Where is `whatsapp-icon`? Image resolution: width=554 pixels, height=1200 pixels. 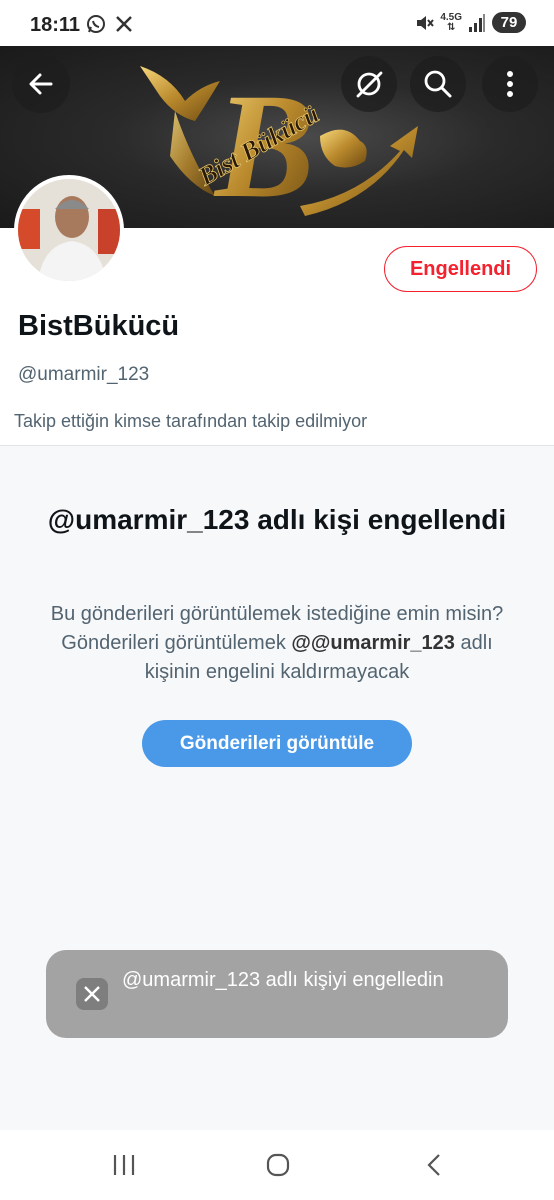 whatsapp-icon is located at coordinates (96, 24).